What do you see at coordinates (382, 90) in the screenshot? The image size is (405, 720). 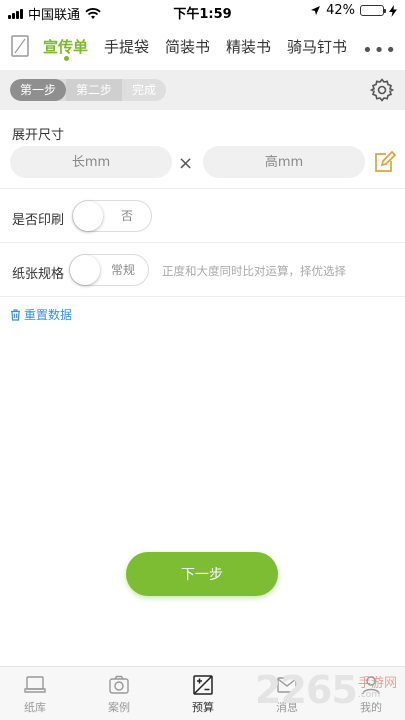 I see `gear-icon` at bounding box center [382, 90].